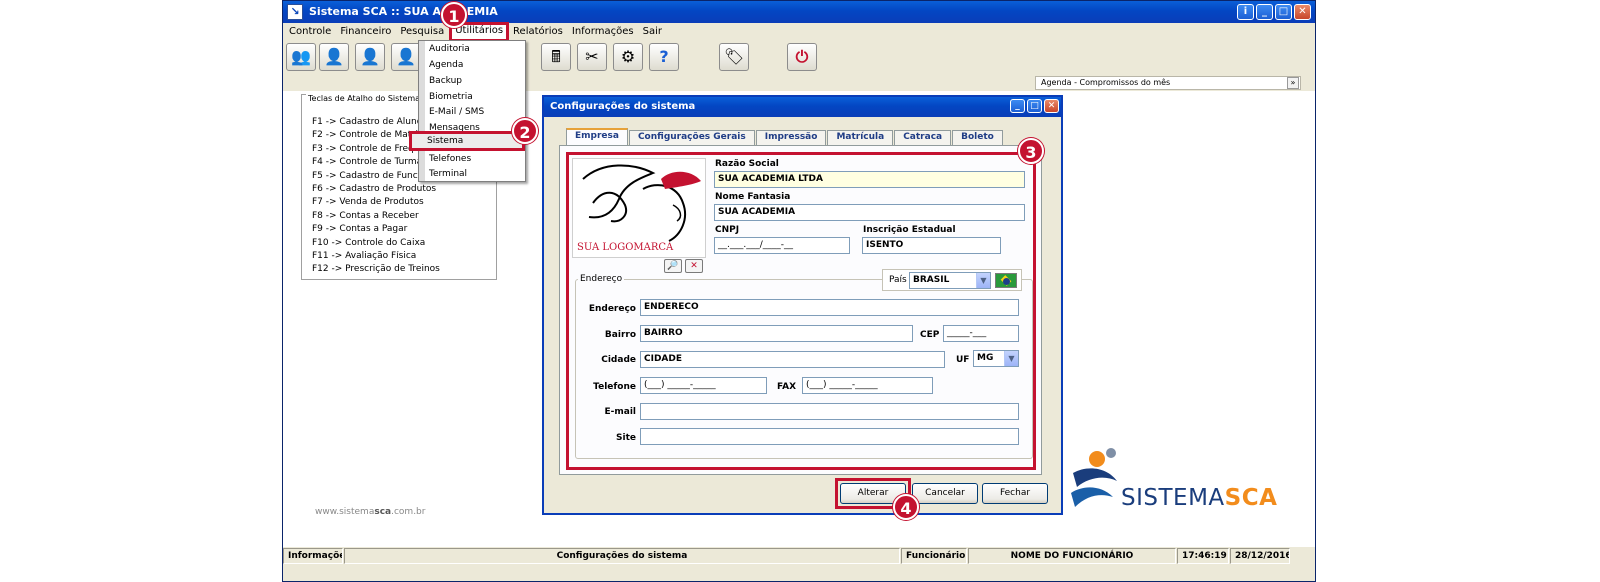  Describe the element at coordinates (364, 255) in the screenshot. I see `shortcut-item: F11 -> Avaliação Física` at that location.